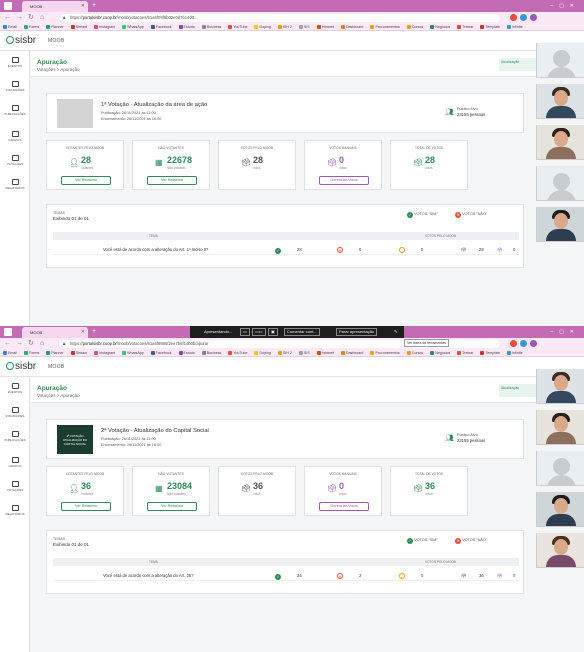  I want to click on tab-title: MOOB, so click(36, 332).